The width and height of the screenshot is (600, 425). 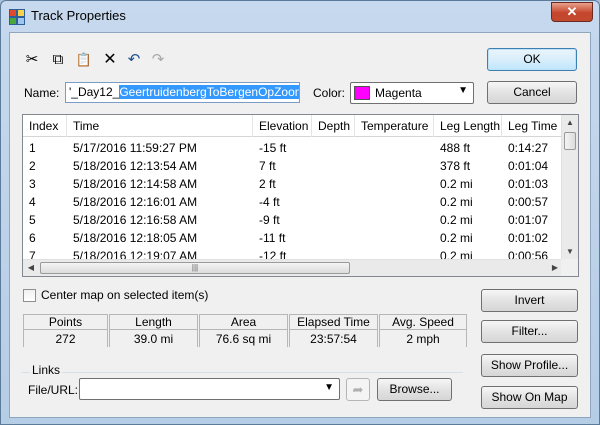 What do you see at coordinates (282, 126) in the screenshot?
I see `column-header-elevation: Elevation` at bounding box center [282, 126].